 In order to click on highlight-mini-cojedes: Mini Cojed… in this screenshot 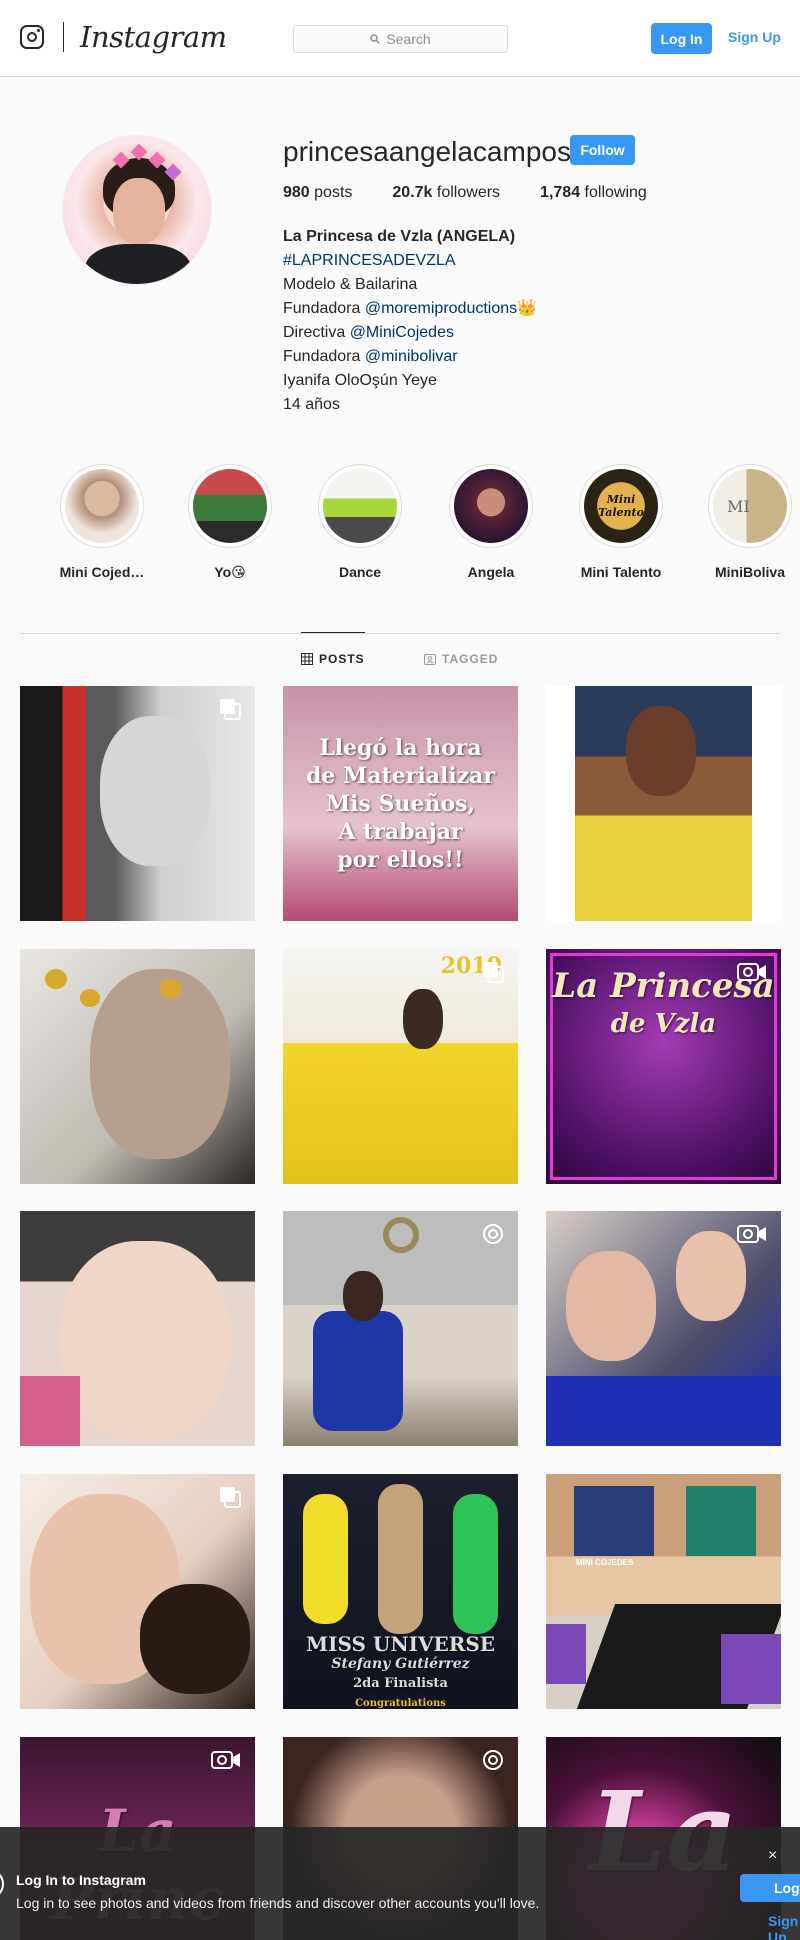, I will do `click(102, 522)`.